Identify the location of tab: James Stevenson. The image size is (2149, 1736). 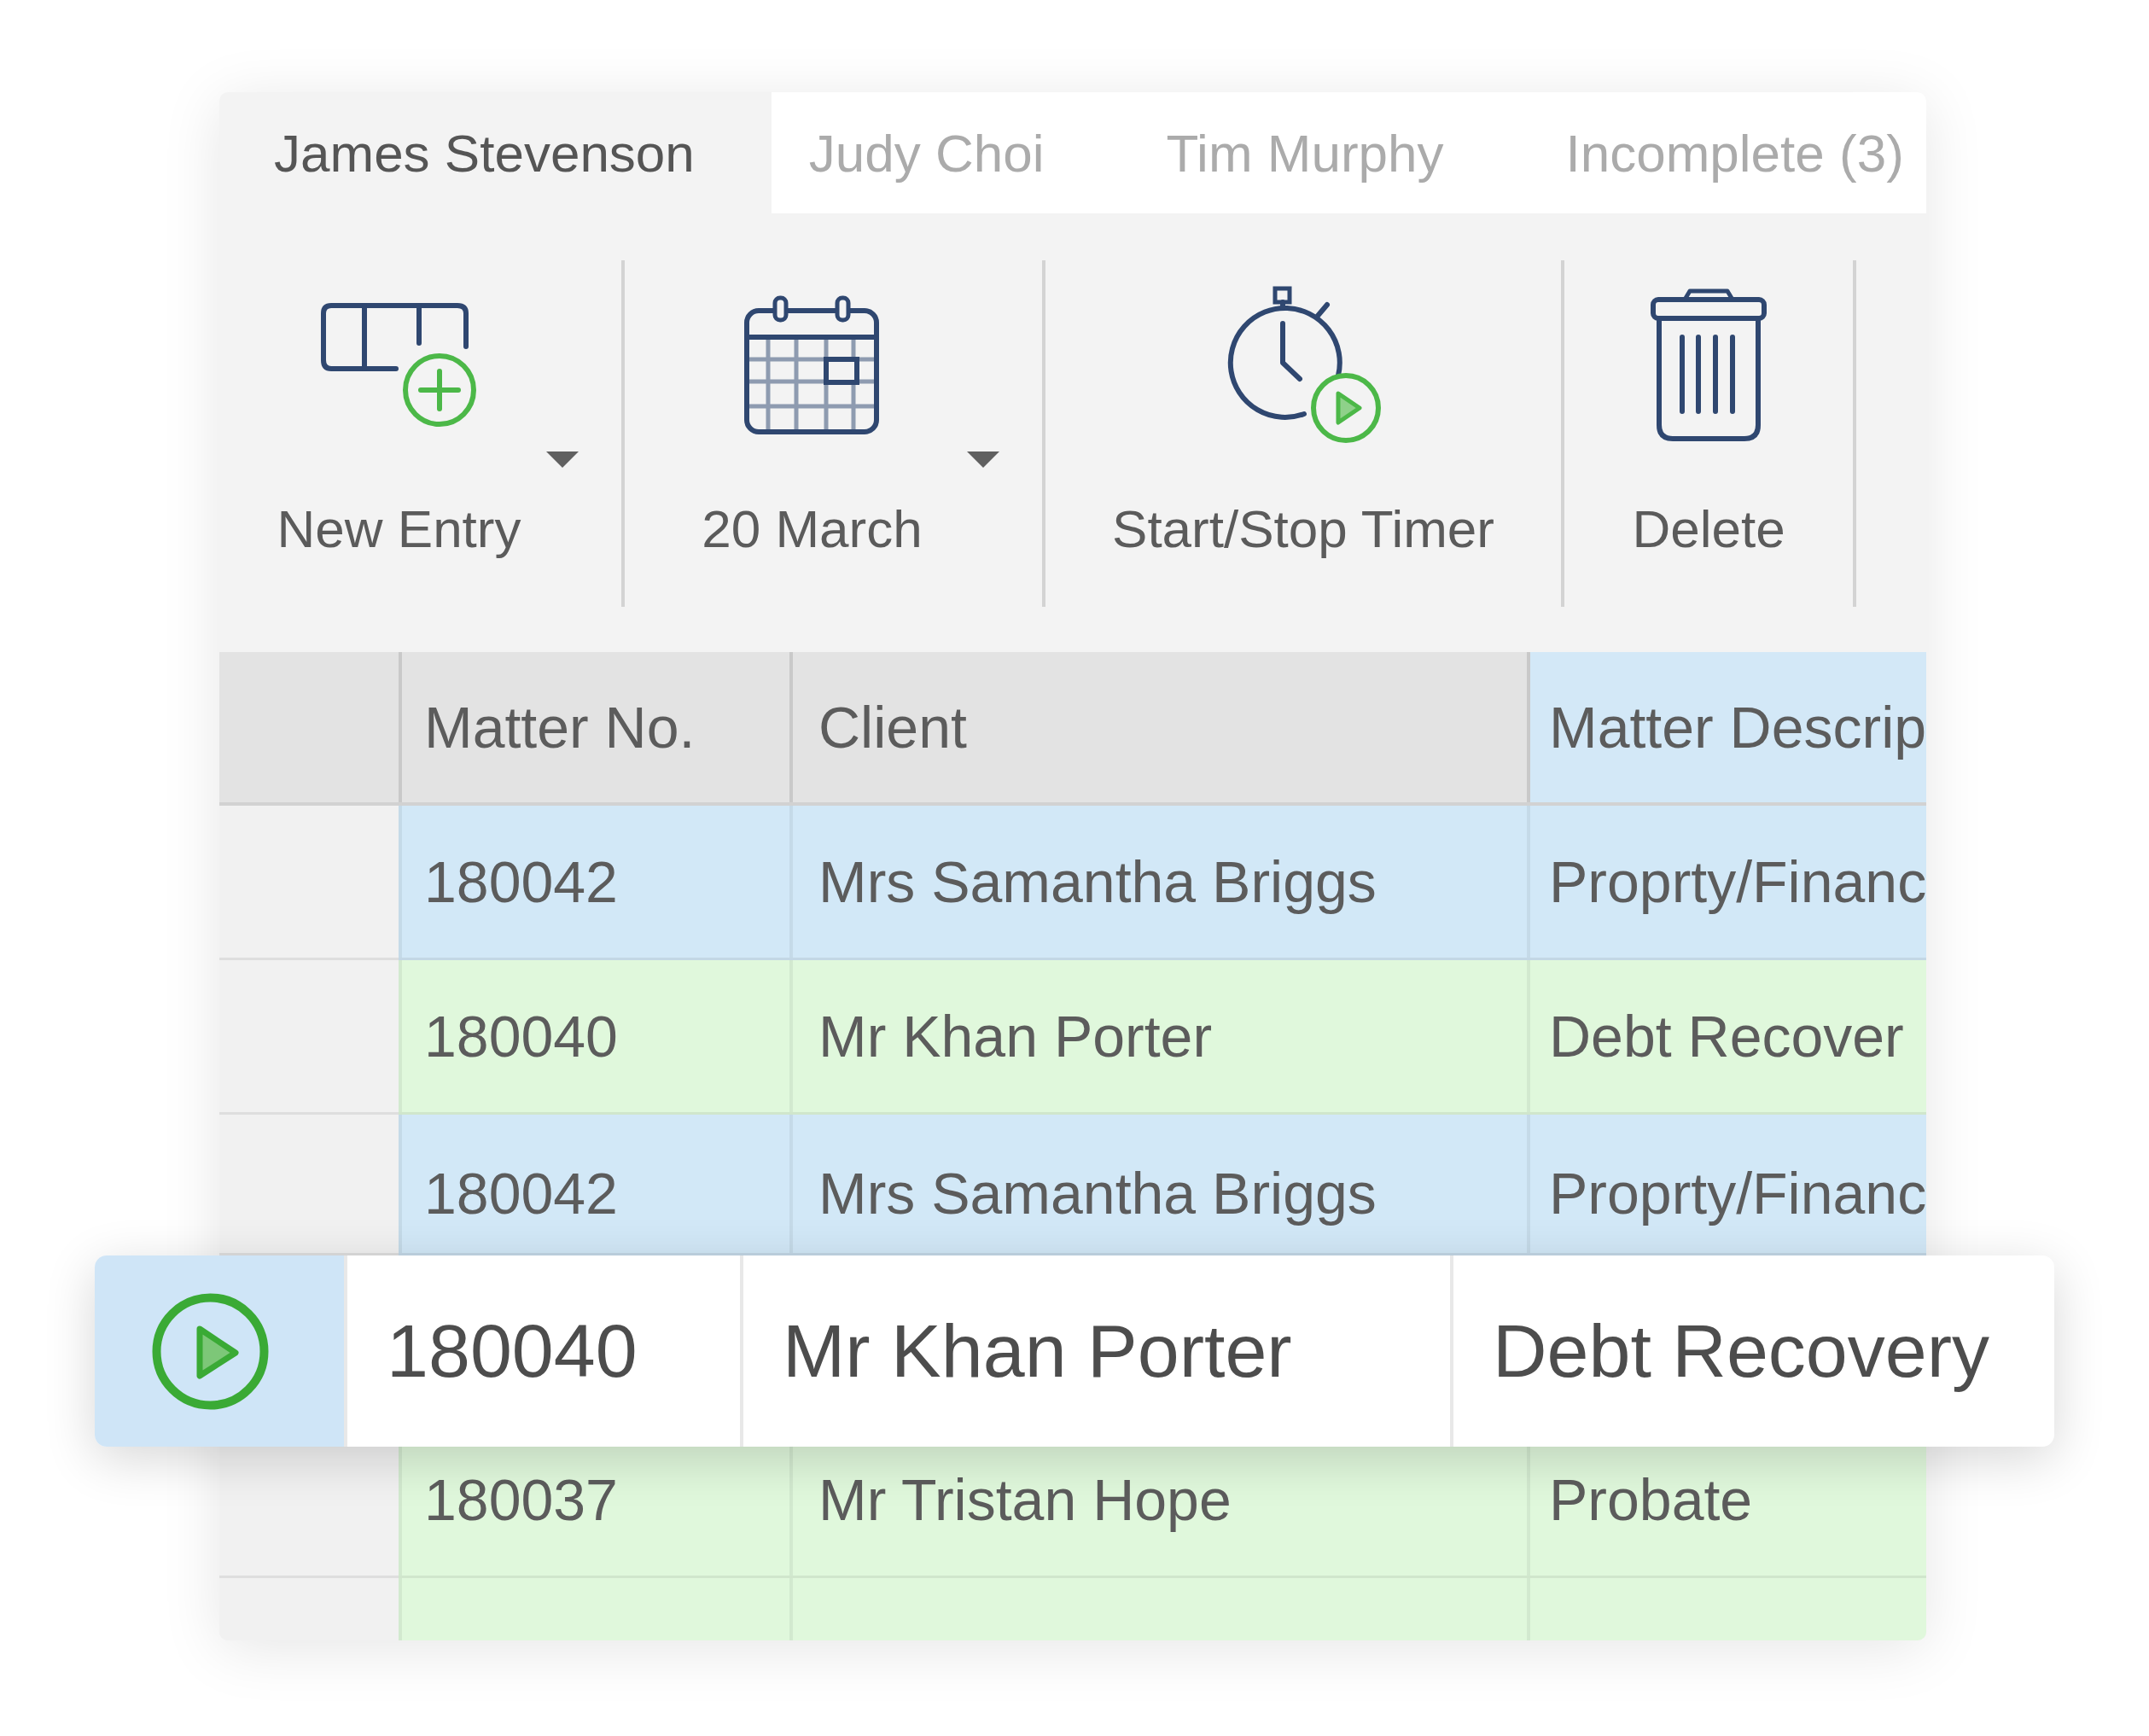
(495, 152).